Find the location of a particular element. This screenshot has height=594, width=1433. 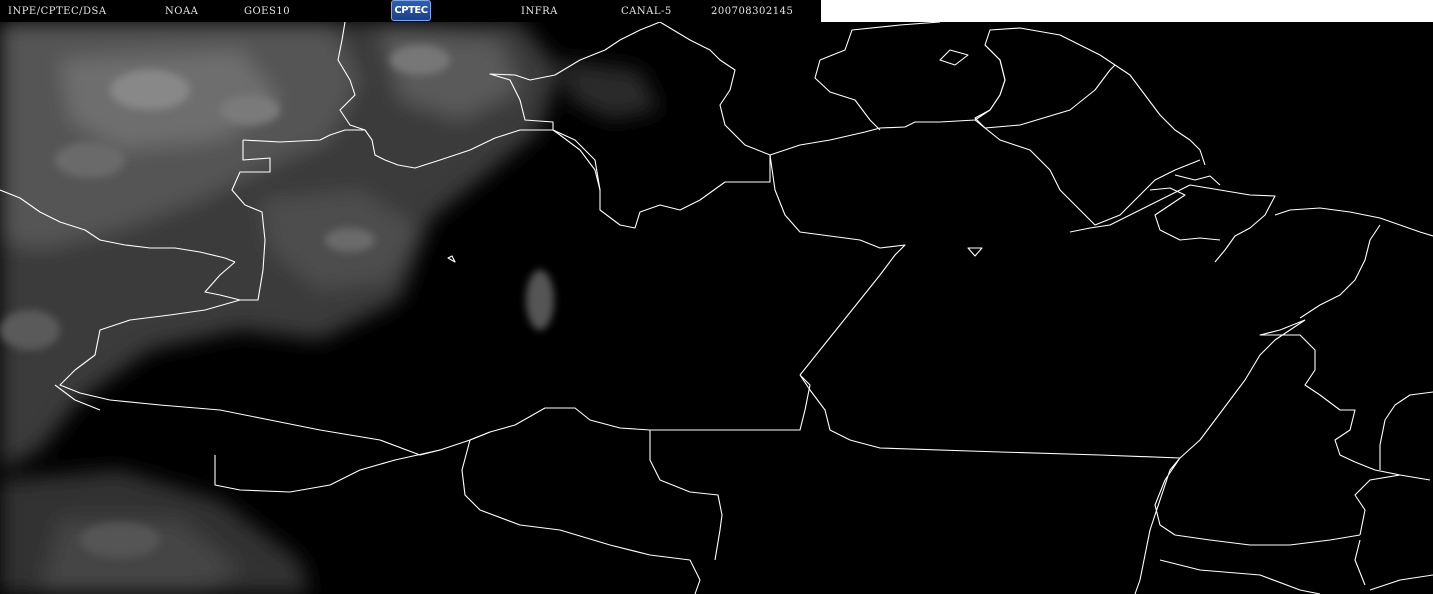

satellite-label: GOES10 is located at coordinates (267, 11).